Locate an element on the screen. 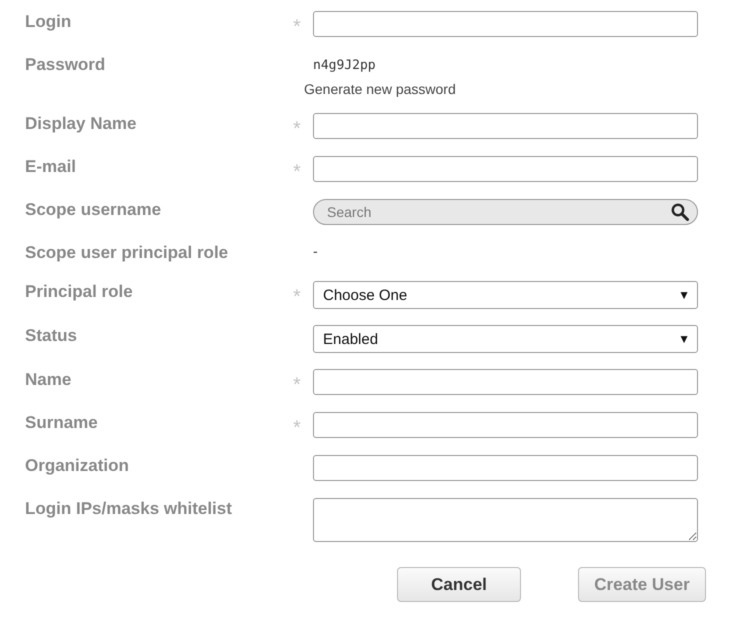  field-label: Login is located at coordinates (48, 21).